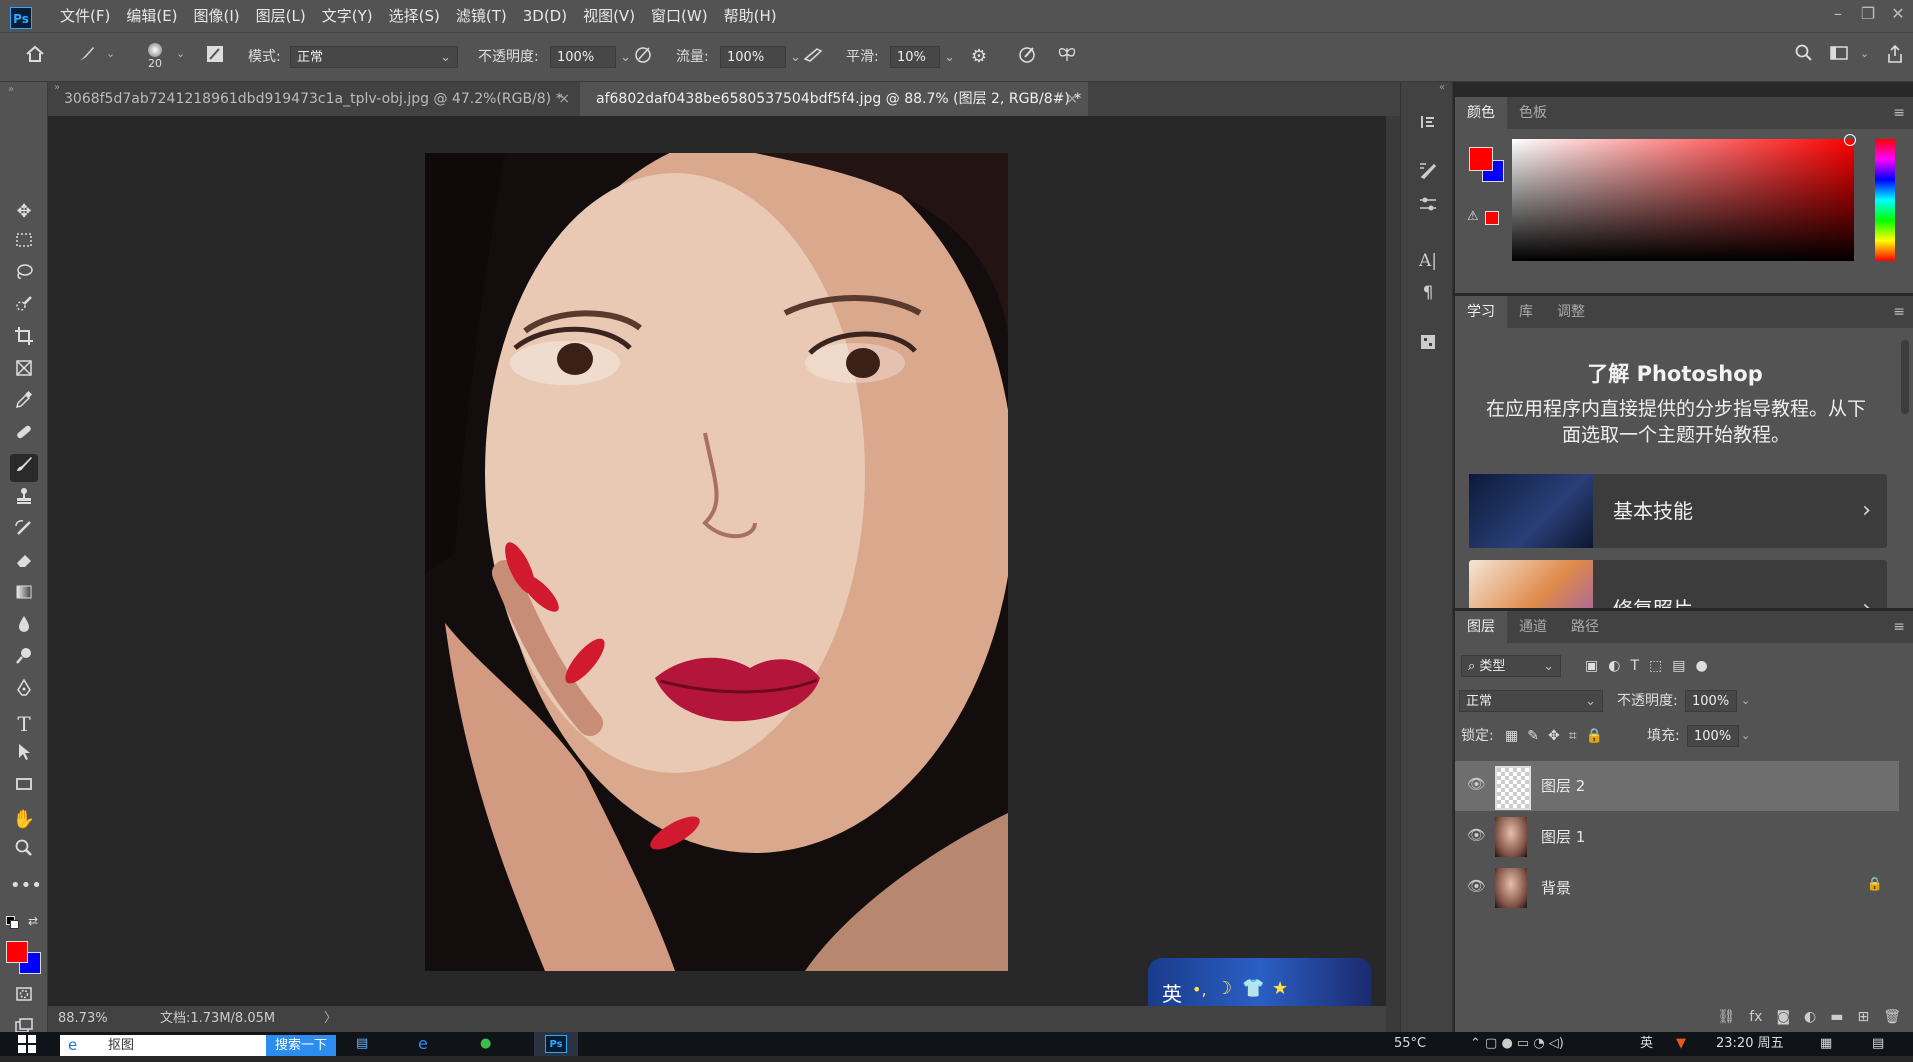 The width and height of the screenshot is (1913, 1062). I want to click on lock-position-icon: ✥, so click(1554, 736).